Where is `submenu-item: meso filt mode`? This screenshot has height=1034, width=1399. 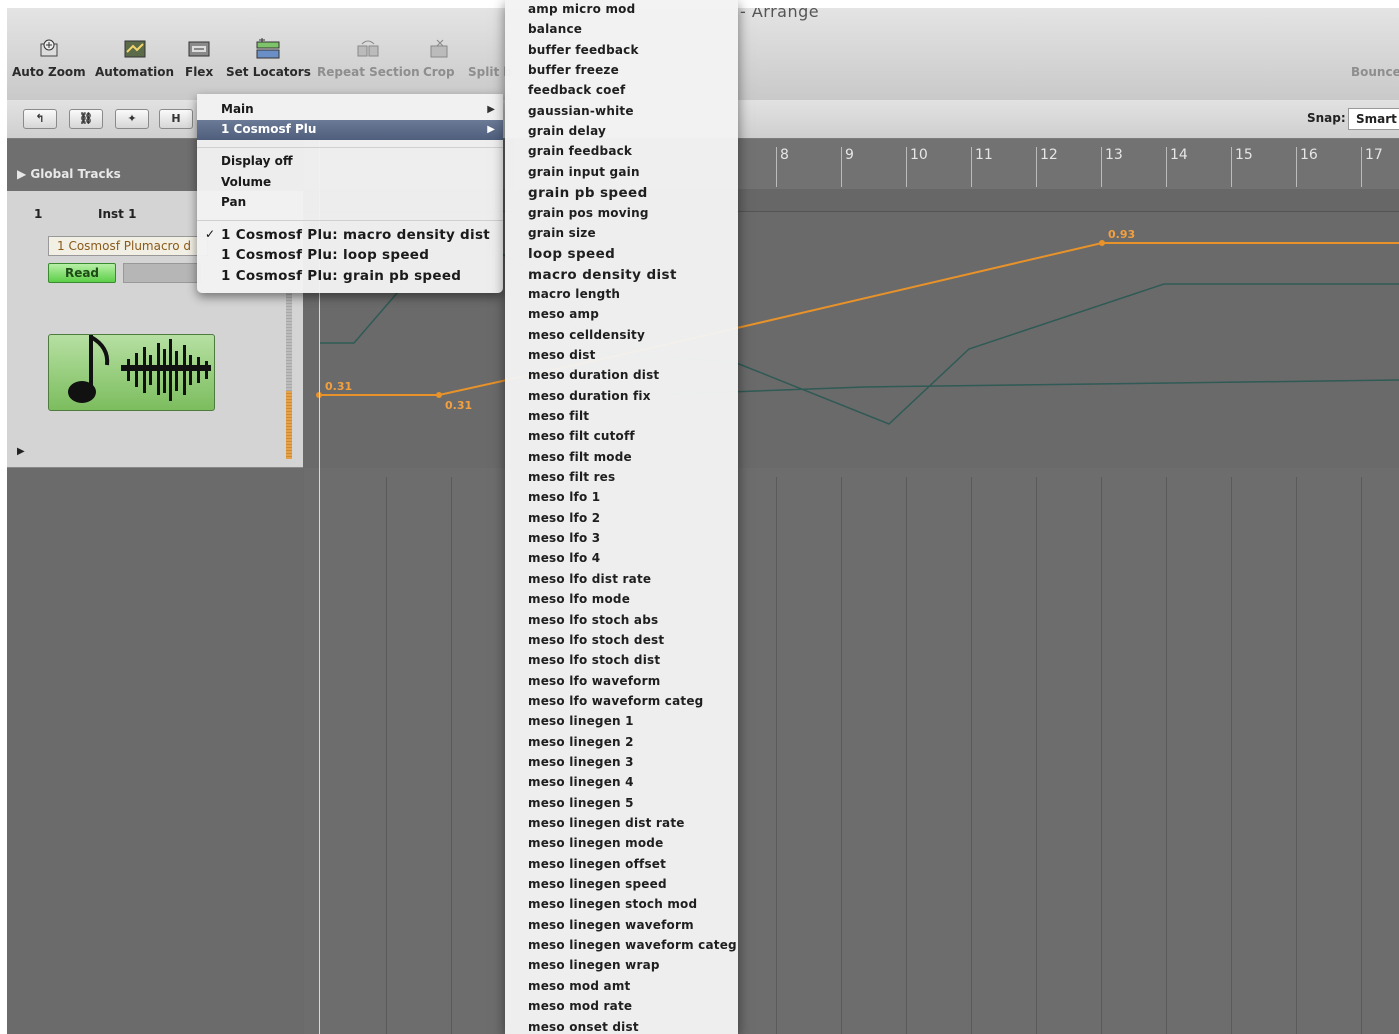
submenu-item: meso filt mode is located at coordinates (580, 457).